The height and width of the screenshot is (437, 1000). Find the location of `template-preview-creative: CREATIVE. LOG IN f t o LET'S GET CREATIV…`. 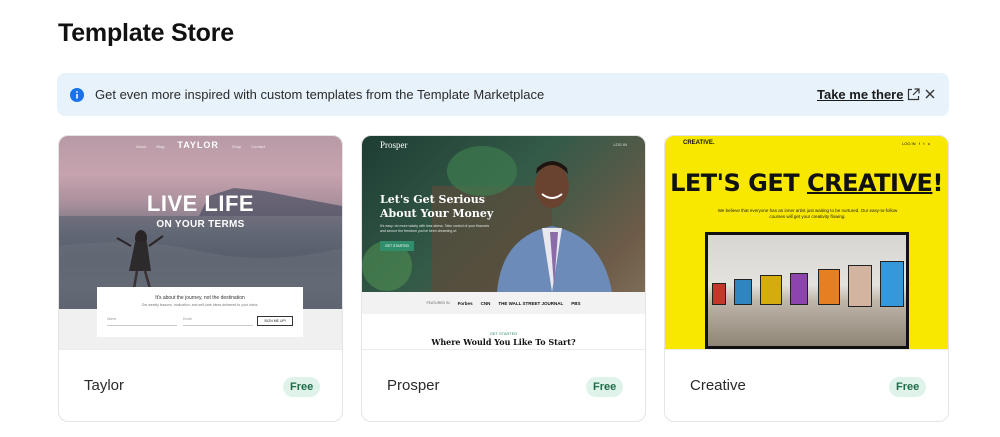

template-preview-creative: CREATIVE. LOG IN f t o LET'S GET CREATIV… is located at coordinates (806, 242).